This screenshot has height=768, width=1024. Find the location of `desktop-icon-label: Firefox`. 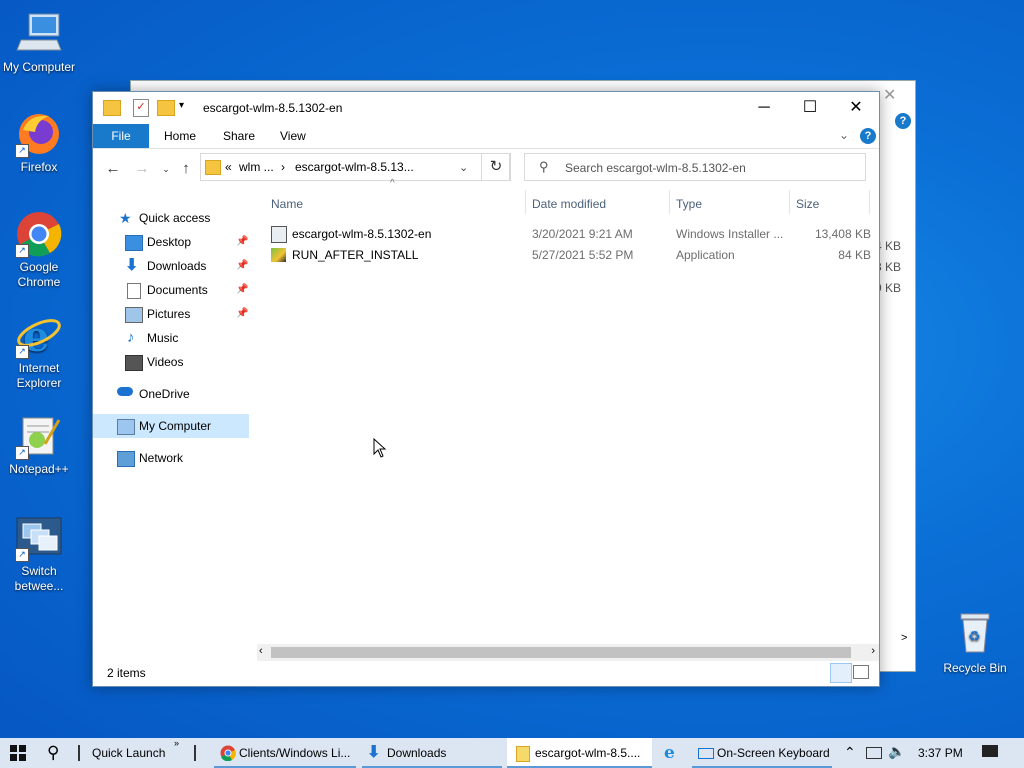

desktop-icon-label: Firefox is located at coordinates (39, 167).